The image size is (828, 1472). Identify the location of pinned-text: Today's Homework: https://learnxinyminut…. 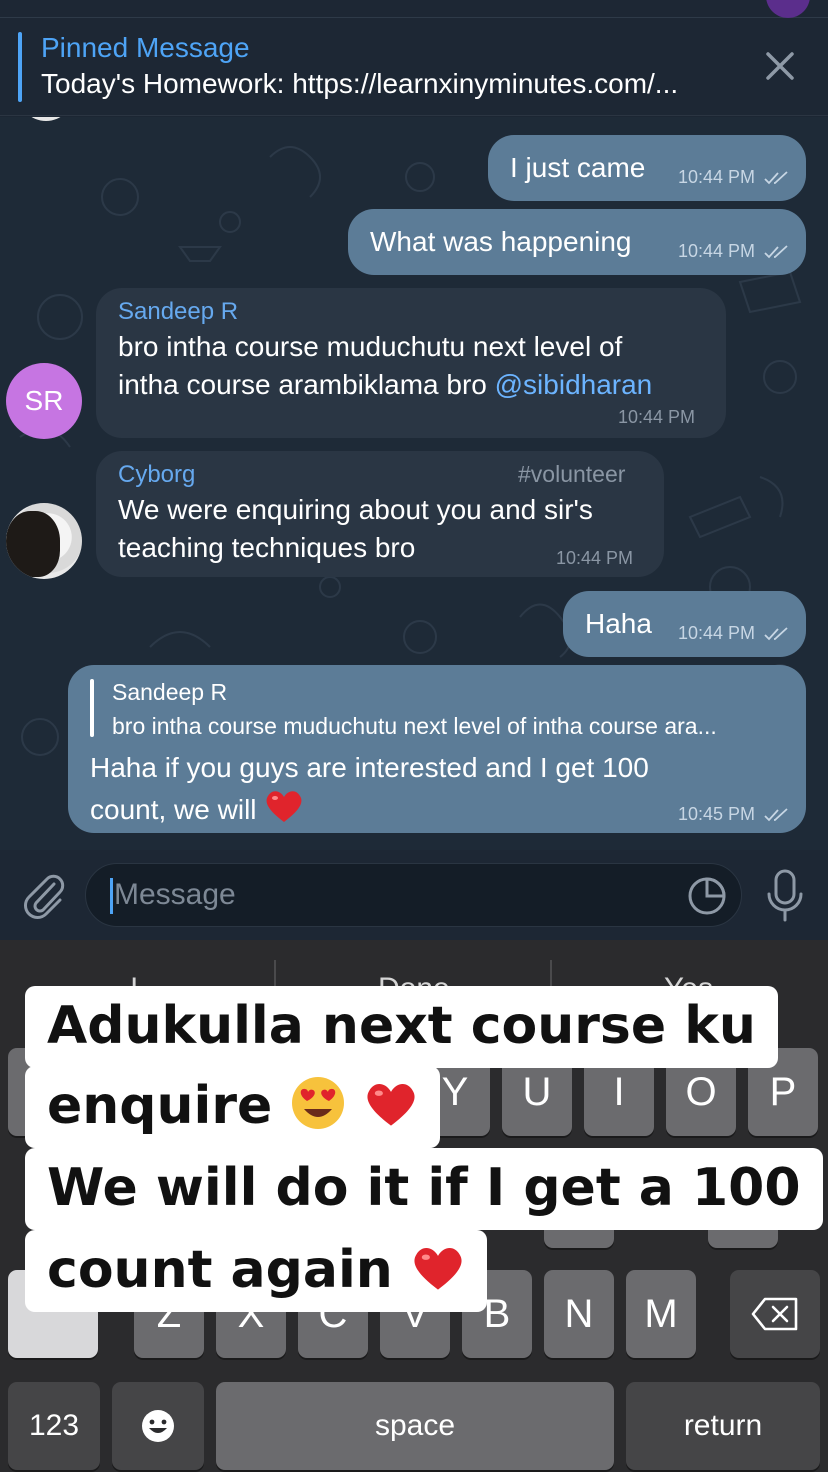
(360, 83).